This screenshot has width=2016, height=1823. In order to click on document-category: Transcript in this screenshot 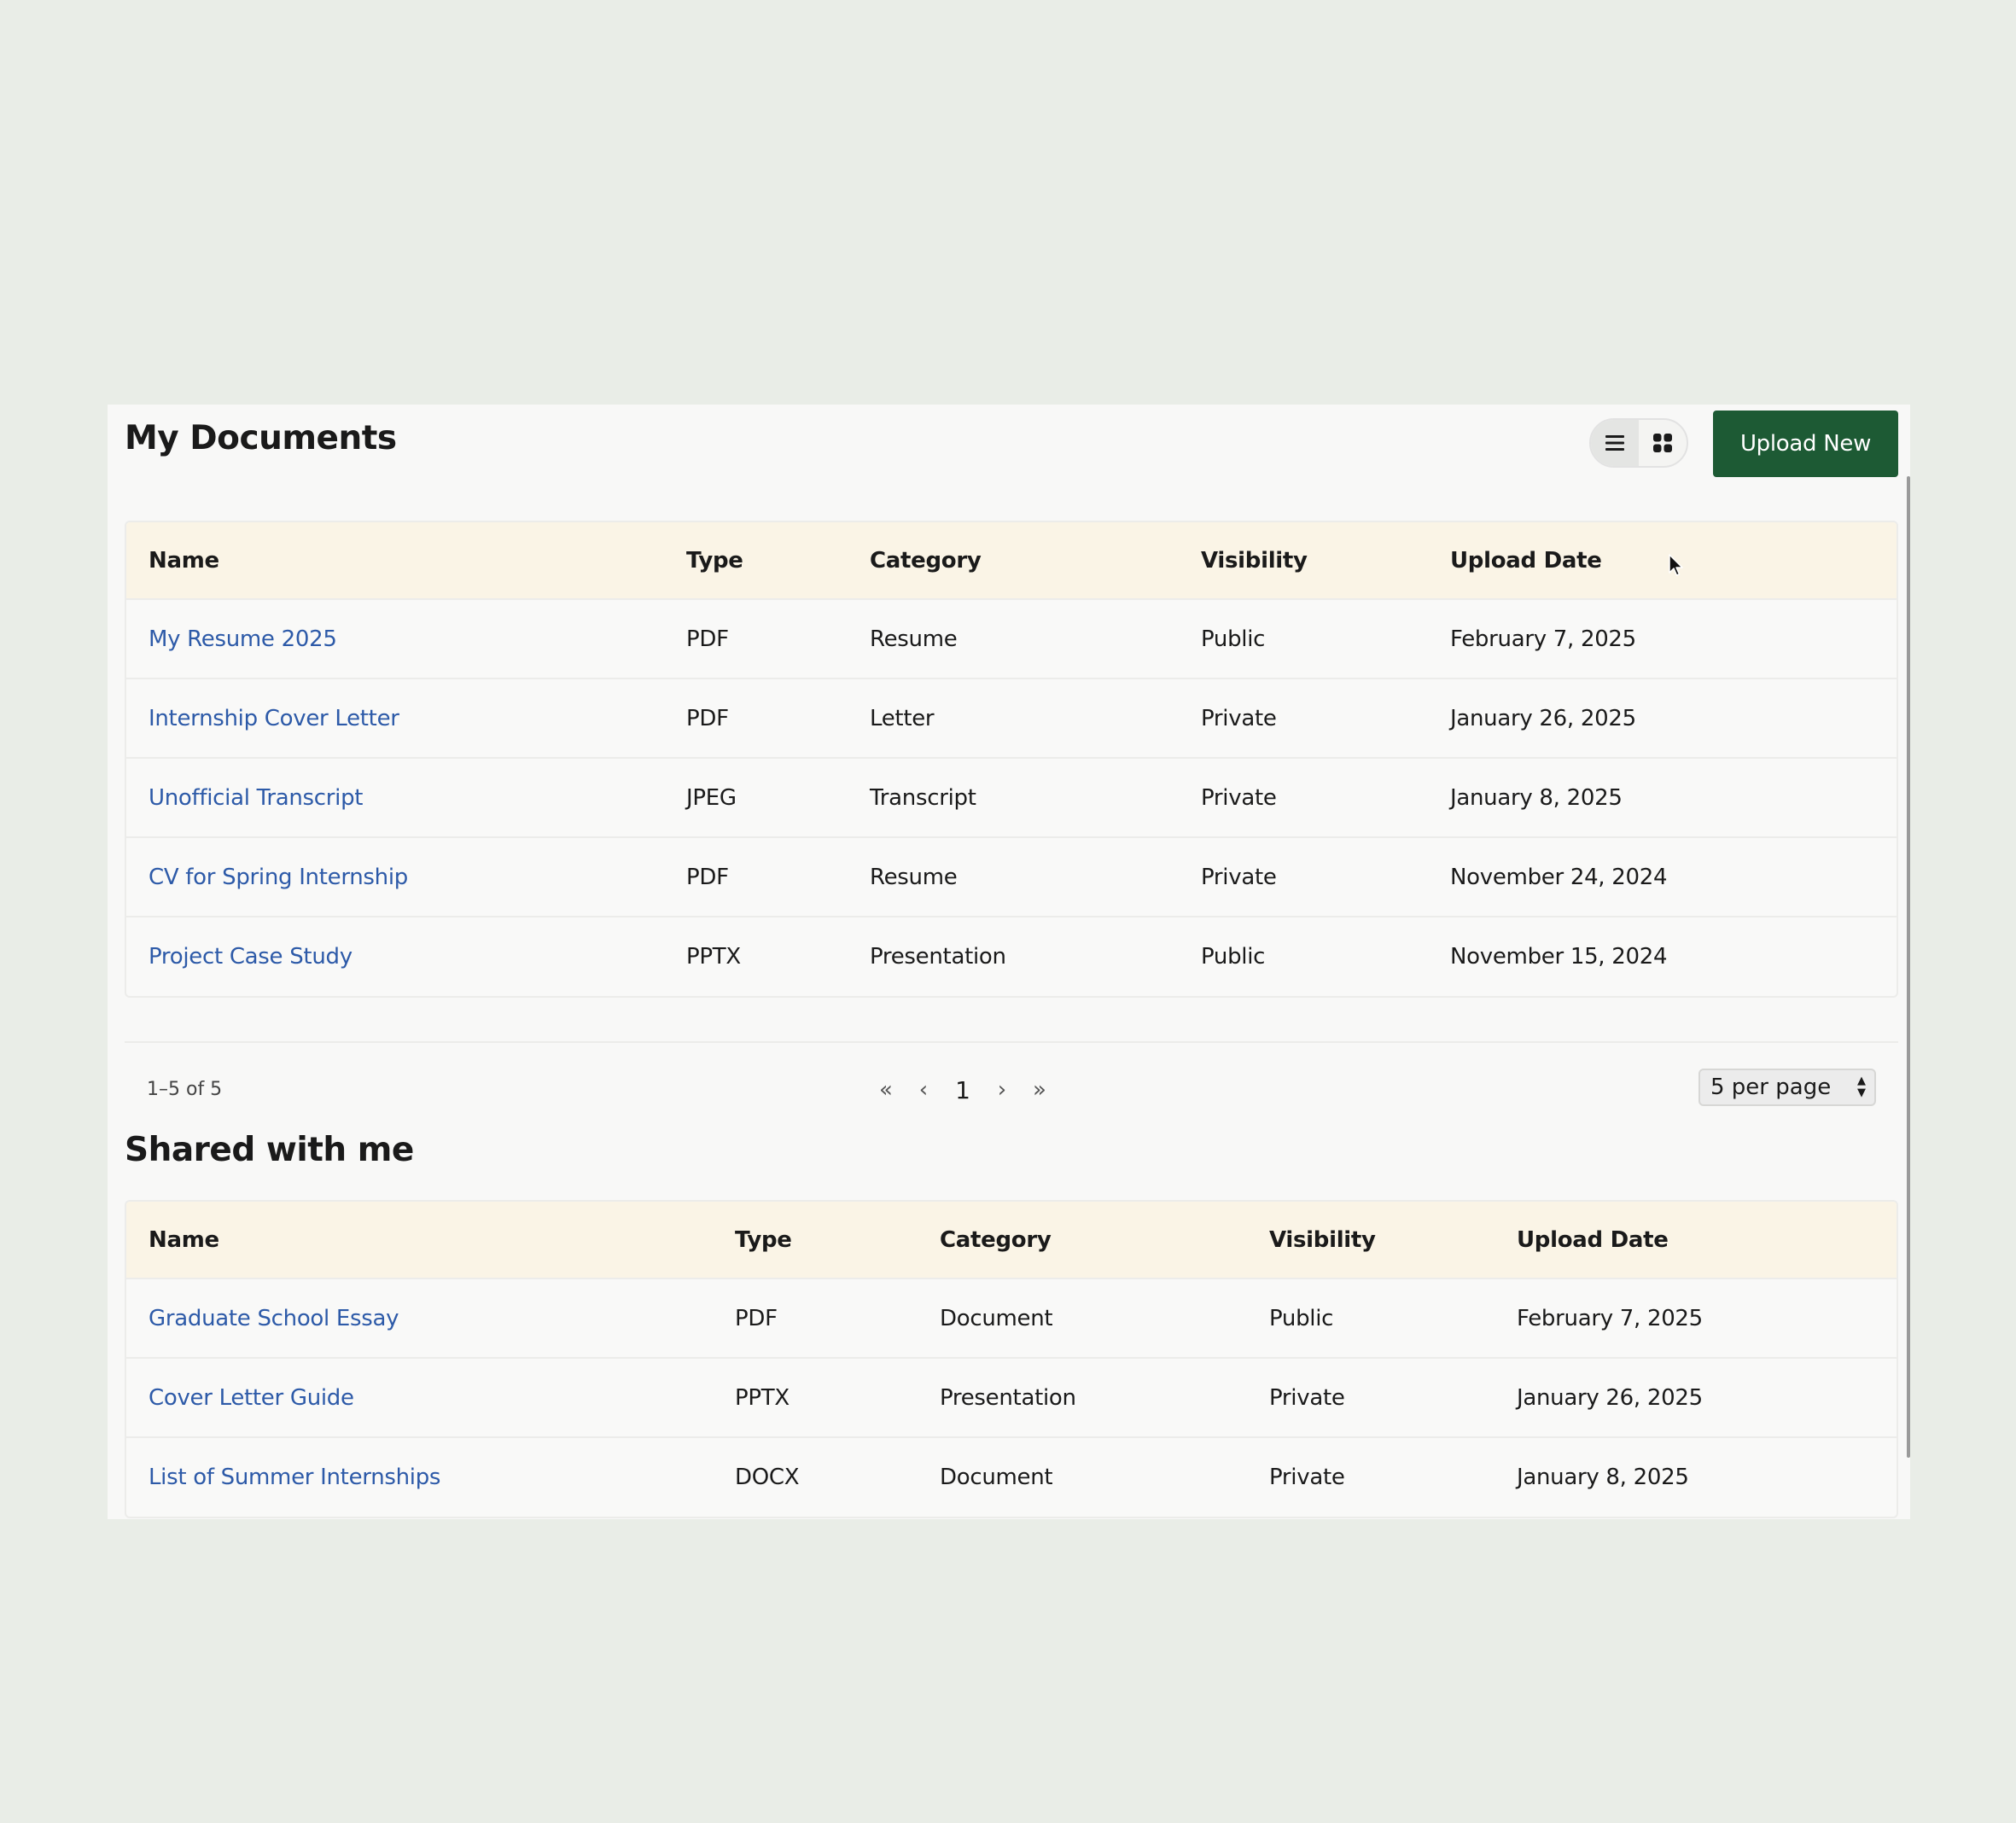, I will do `click(1014, 798)`.